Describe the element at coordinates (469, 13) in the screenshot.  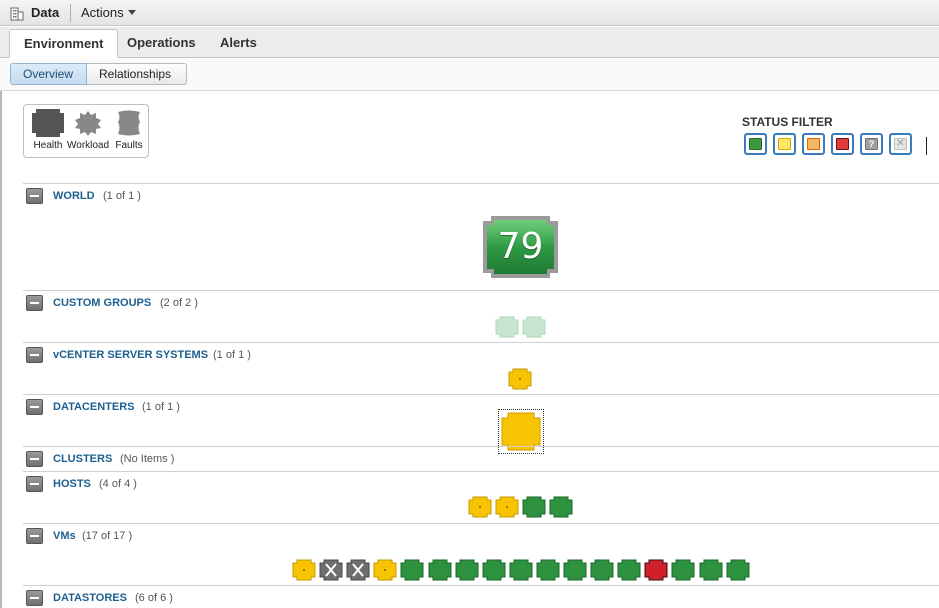
I see `top-toolbar: Data Actions` at that location.